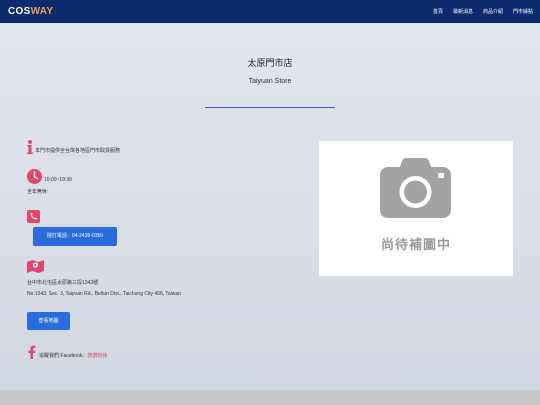 This screenshot has height=405, width=540. I want to click on info-icon, so click(30, 147).